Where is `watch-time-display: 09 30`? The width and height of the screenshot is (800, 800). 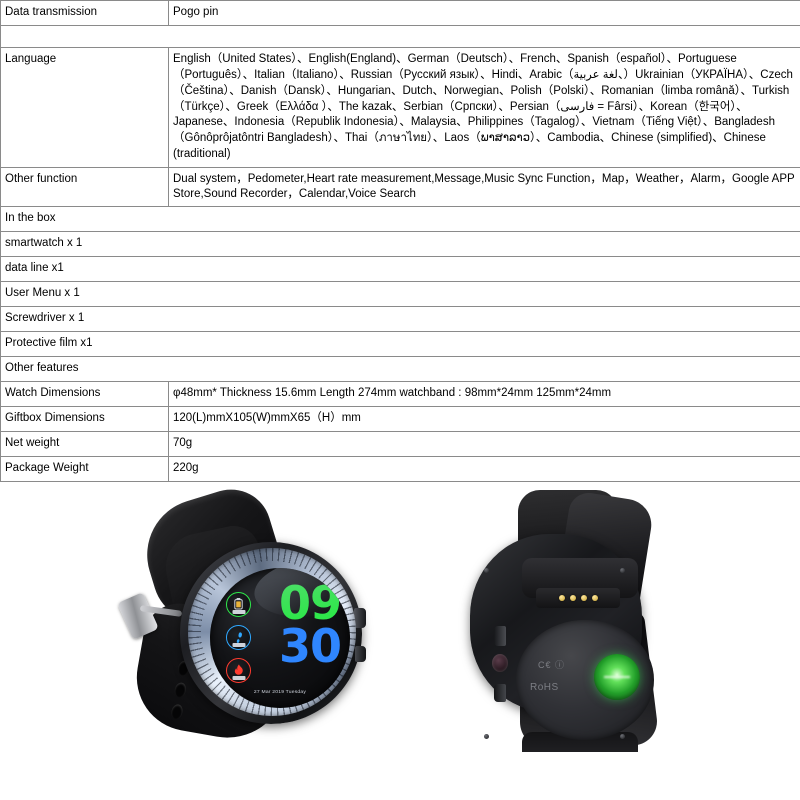
watch-time-display: 09 30 is located at coordinates (310, 626).